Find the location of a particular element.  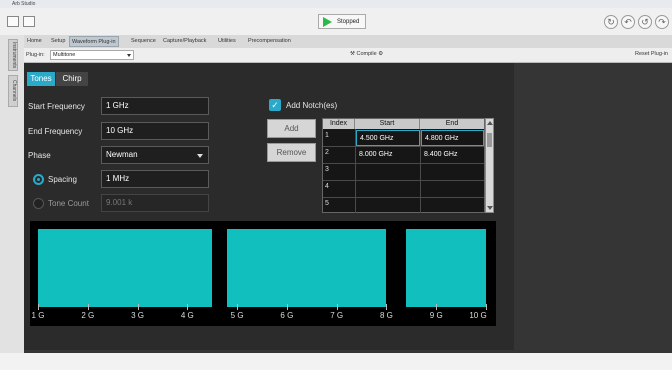

scroll-up-icon is located at coordinates (490, 123).